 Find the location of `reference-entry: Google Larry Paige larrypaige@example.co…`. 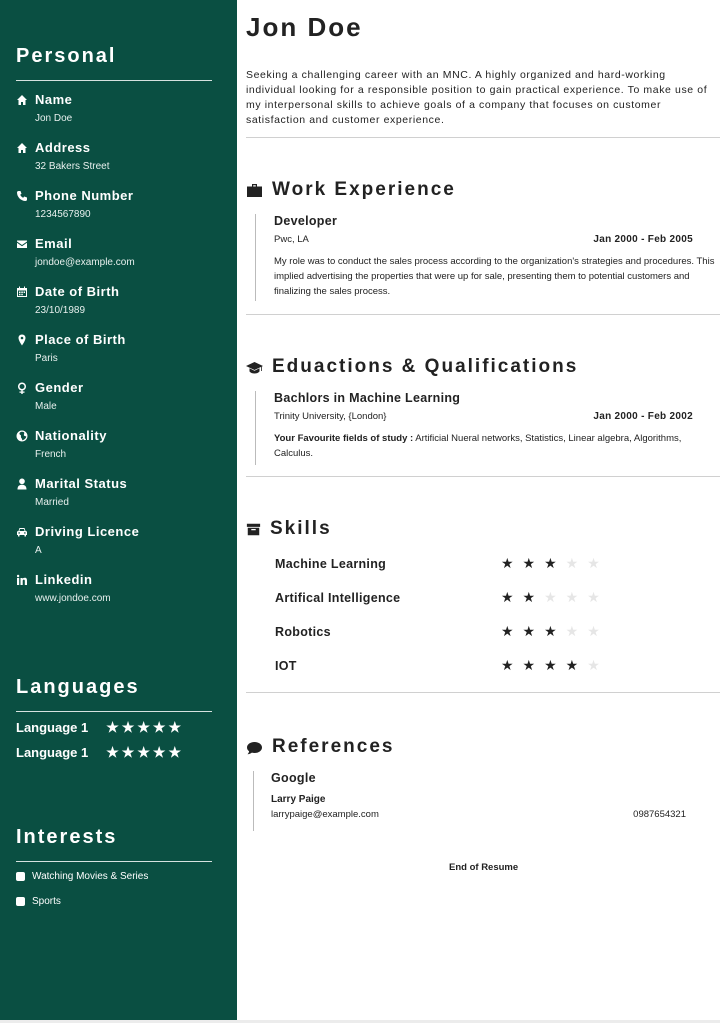

reference-entry: Google Larry Paige larrypaige@example.co… is located at coordinates (482, 801).